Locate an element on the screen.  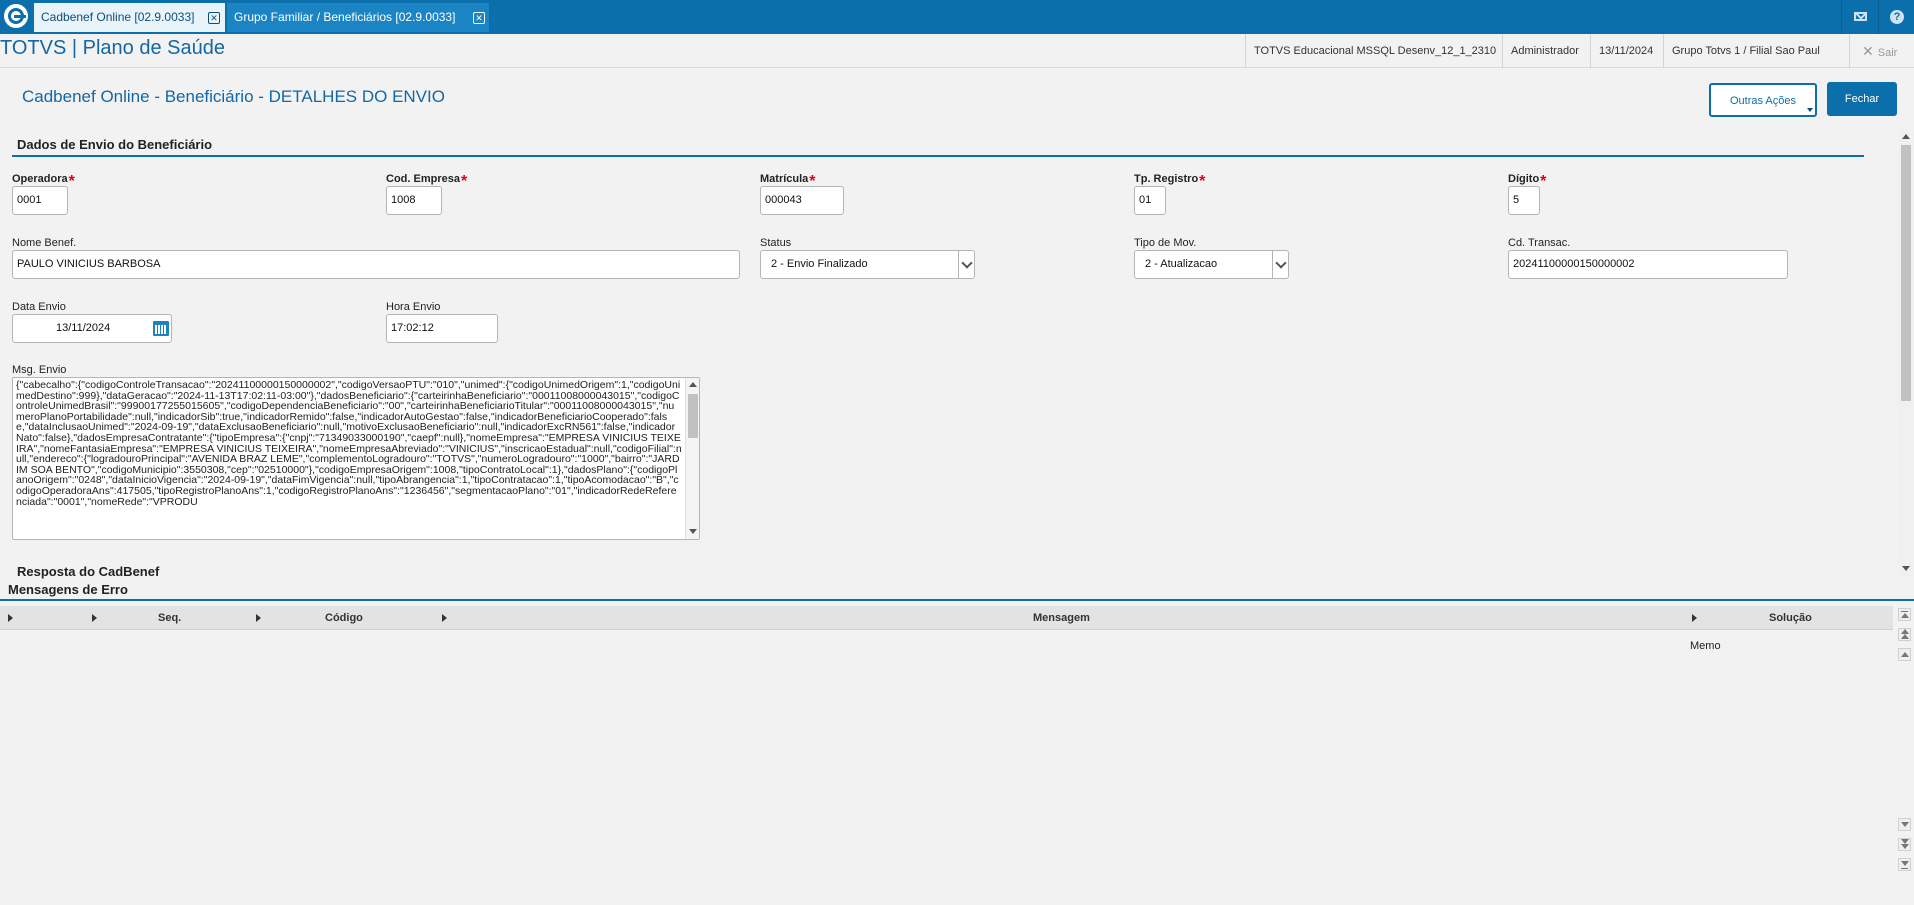
logout-button: ✕ Sair is located at coordinates (1881, 51).